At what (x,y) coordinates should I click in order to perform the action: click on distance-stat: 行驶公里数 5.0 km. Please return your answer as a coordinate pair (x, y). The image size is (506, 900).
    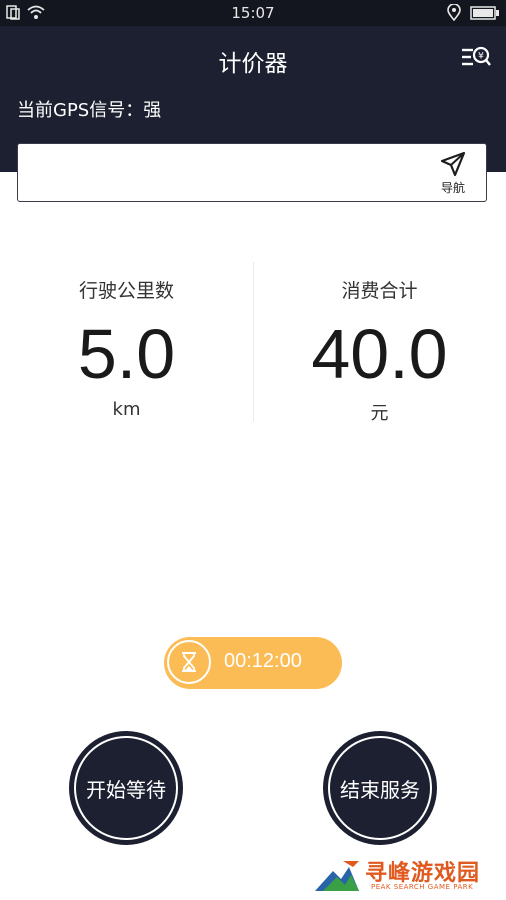
    Looking at the image, I should click on (126, 348).